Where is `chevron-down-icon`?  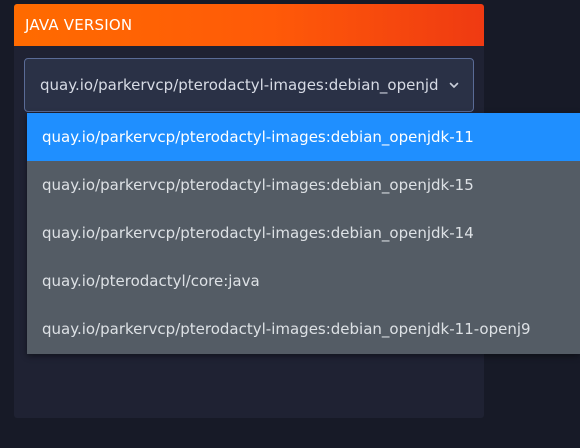
chevron-down-icon is located at coordinates (454, 85).